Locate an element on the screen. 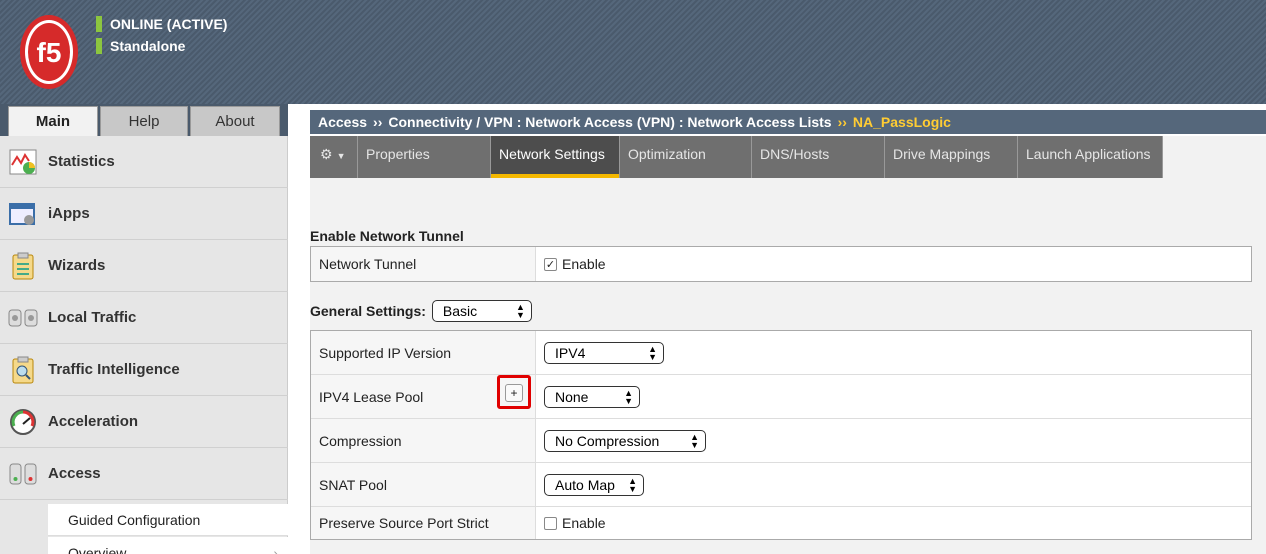  lease-pool-select: None ▲ ▼ is located at coordinates (592, 396).